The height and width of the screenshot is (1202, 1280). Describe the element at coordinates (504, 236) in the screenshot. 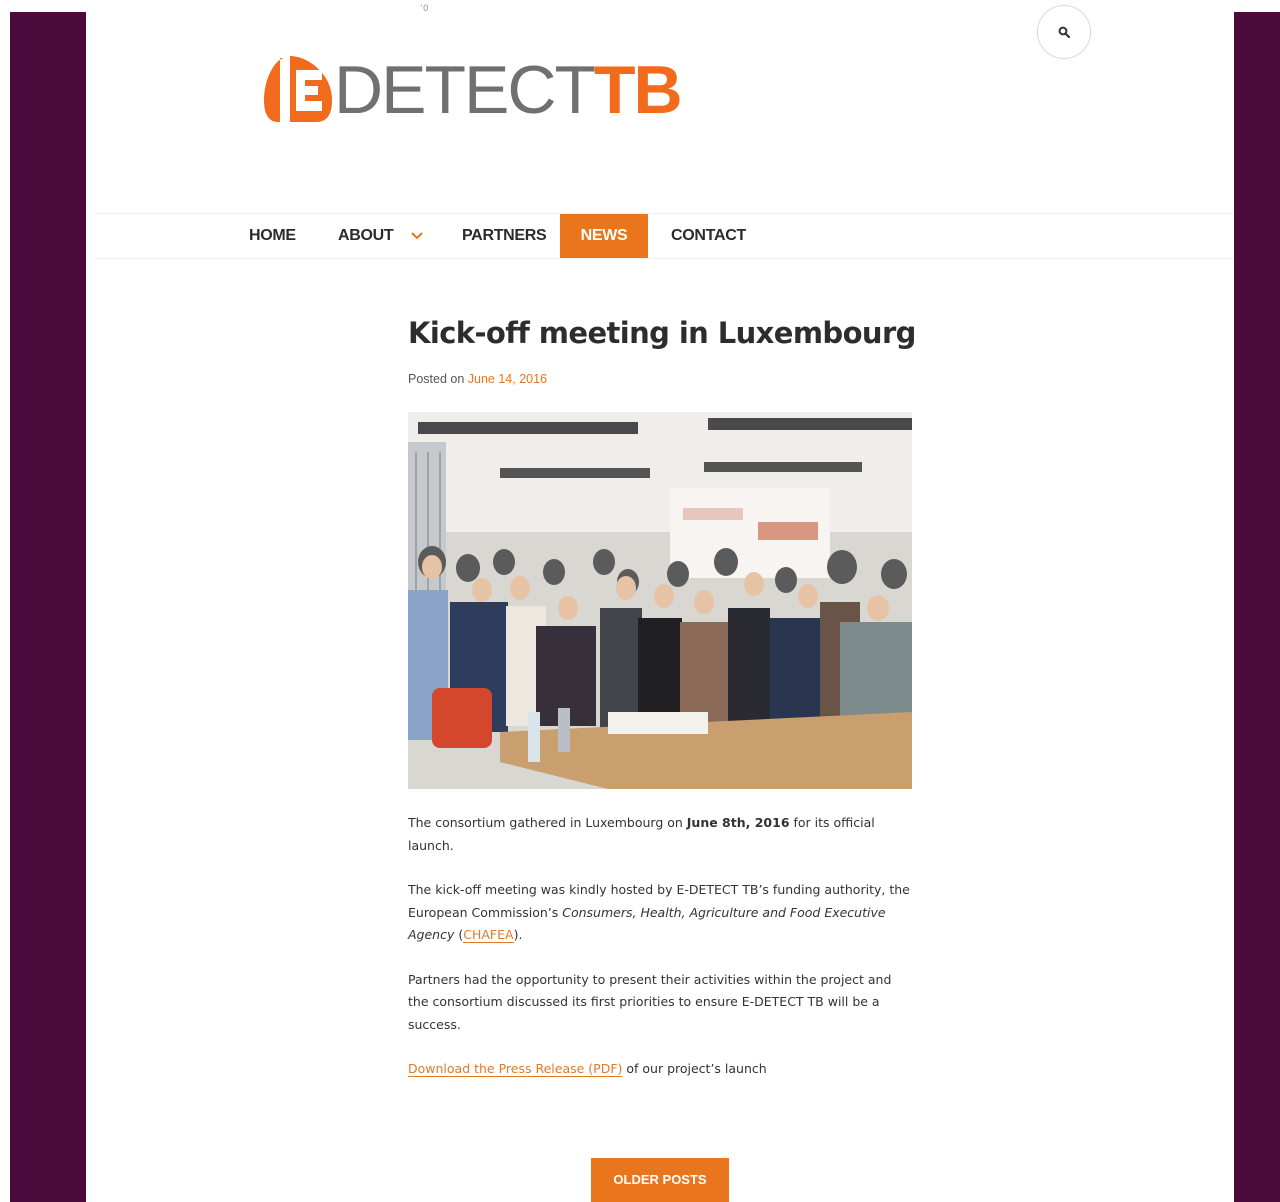

I see `nav-item-partners: PARTNERS` at that location.